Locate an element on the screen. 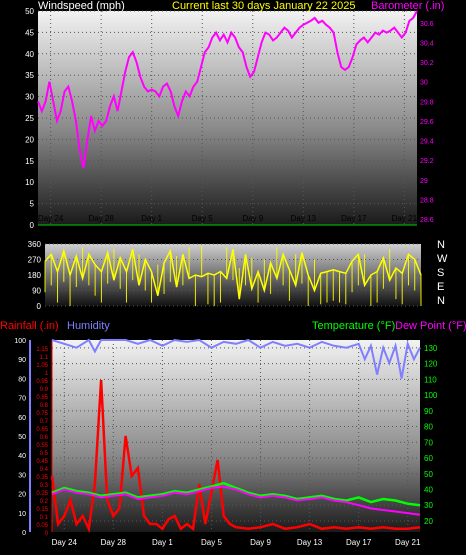 The width and height of the screenshot is (466, 555). windspeed-tick-label: 20 is located at coordinates (29, 139).